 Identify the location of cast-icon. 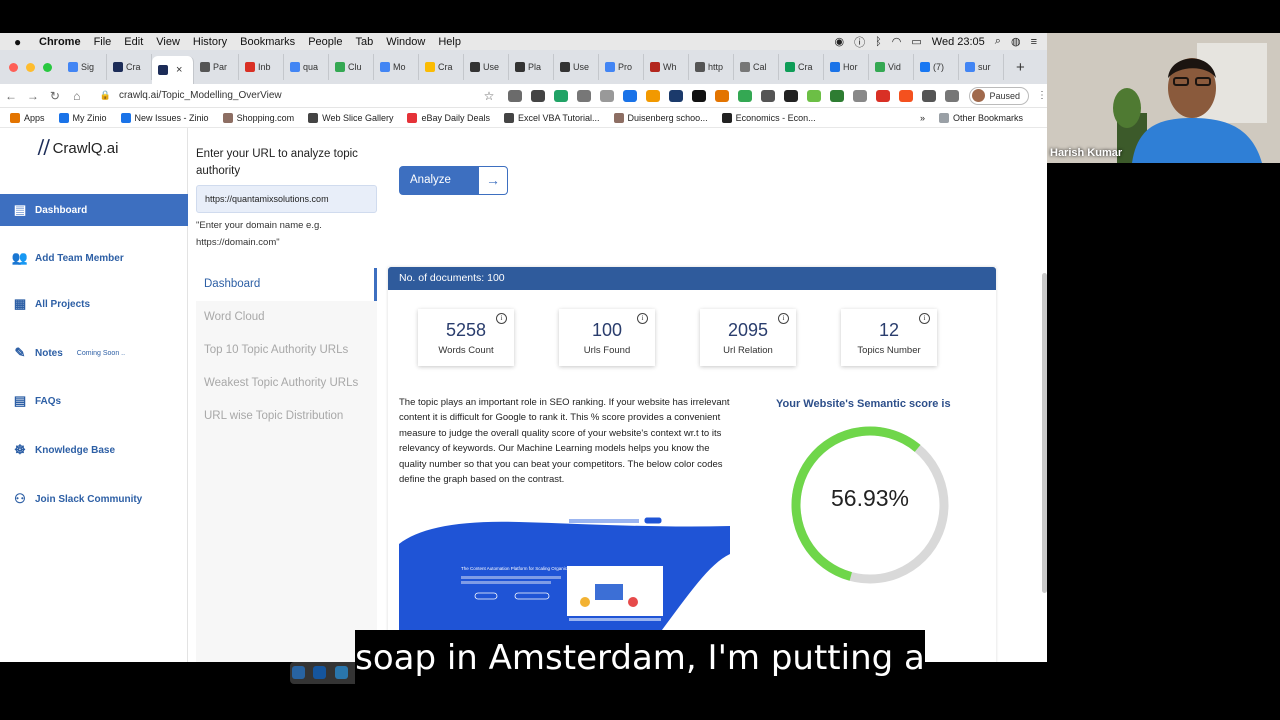
(952, 95).